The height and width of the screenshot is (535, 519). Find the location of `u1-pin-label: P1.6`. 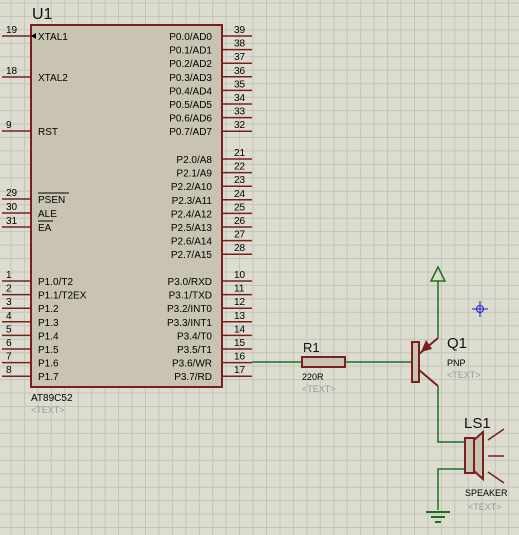

u1-pin-label: P1.6 is located at coordinates (48, 364).